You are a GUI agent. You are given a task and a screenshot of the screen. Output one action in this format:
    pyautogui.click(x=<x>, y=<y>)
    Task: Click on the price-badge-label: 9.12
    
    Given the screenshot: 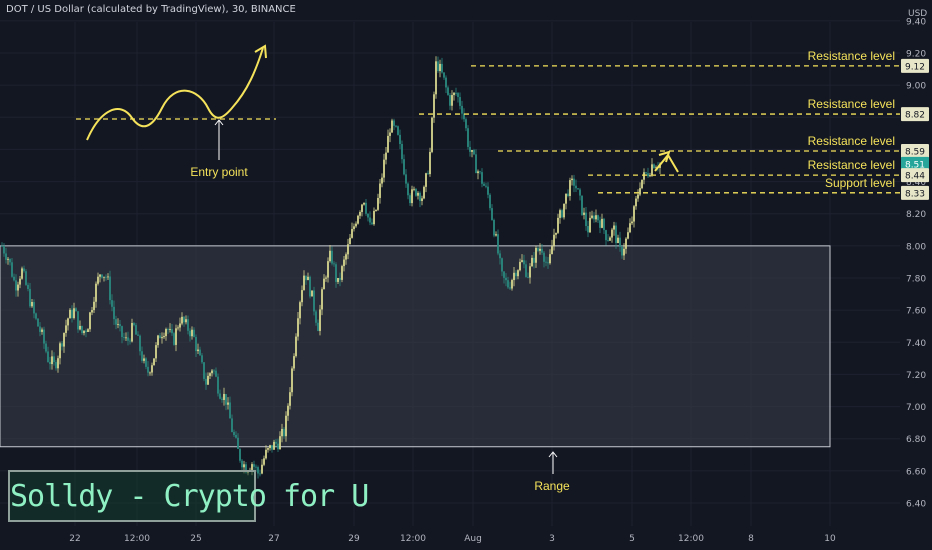 What is the action you would take?
    pyautogui.click(x=915, y=67)
    